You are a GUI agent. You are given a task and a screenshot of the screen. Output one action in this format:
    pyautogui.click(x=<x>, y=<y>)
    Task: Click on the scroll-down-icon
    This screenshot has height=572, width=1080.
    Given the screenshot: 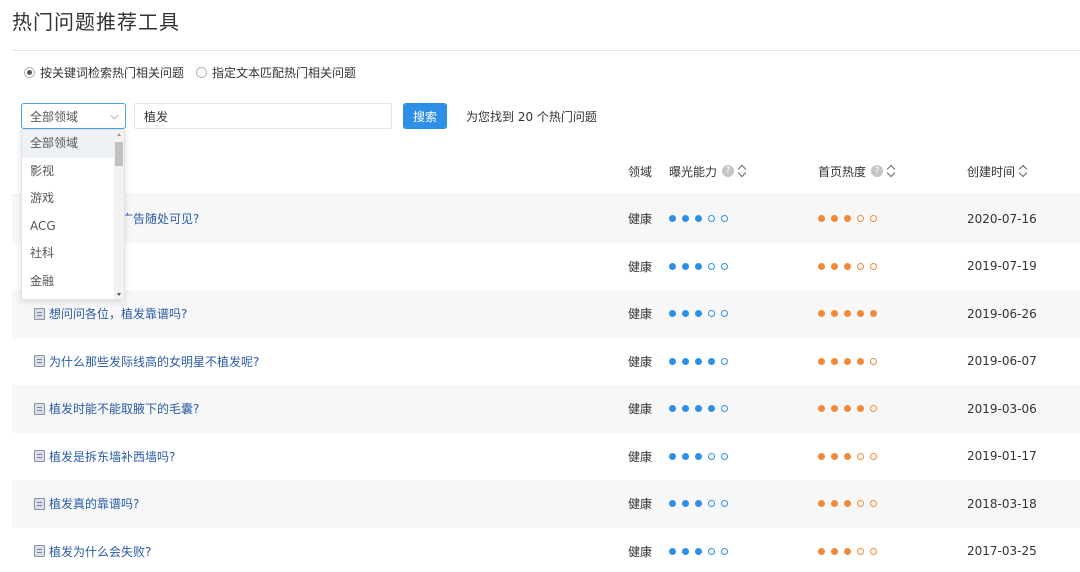 What is the action you would take?
    pyautogui.click(x=119, y=294)
    